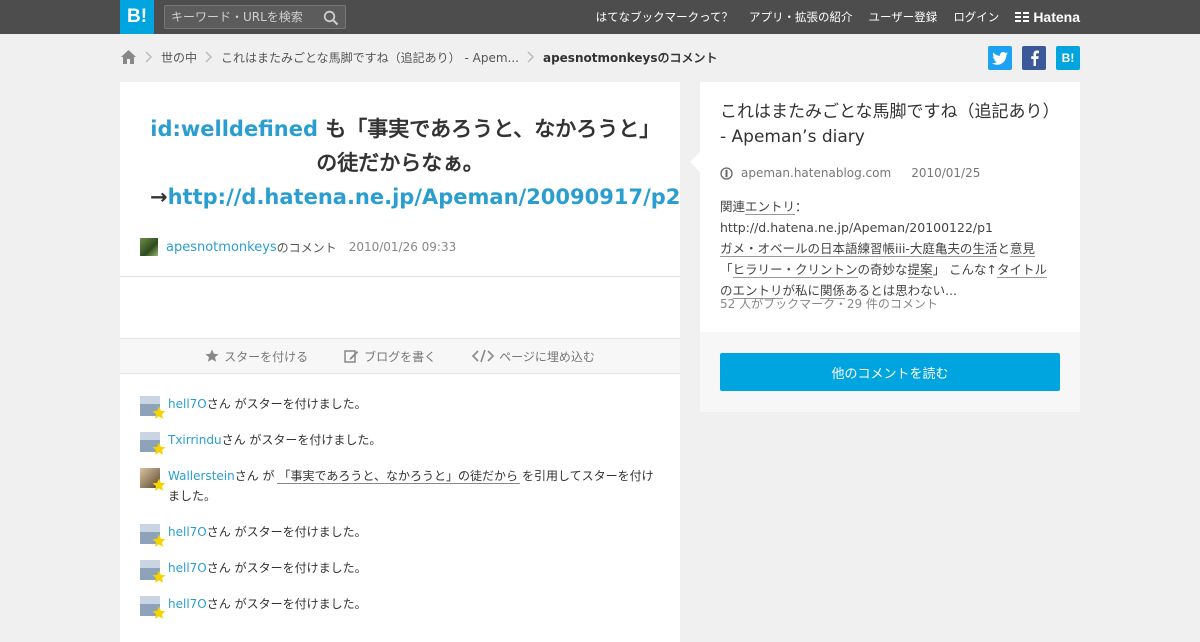 The height and width of the screenshot is (642, 1200). I want to click on twitter-icon, so click(1000, 58).